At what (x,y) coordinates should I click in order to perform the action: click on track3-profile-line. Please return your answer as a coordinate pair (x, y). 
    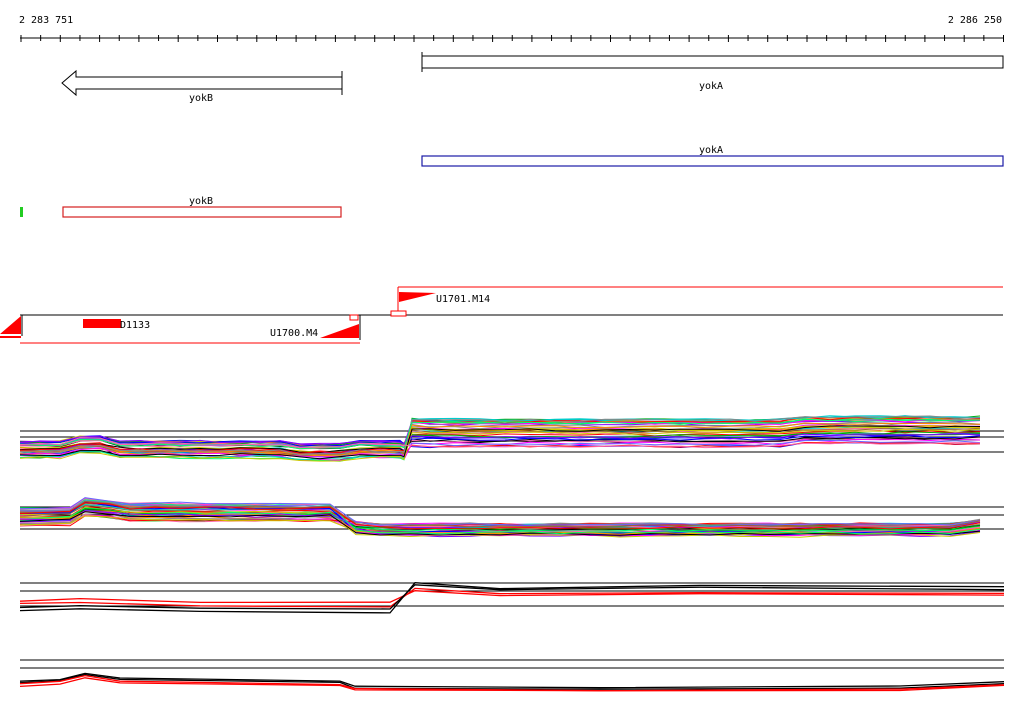
    Looking at the image, I should click on (512, 598).